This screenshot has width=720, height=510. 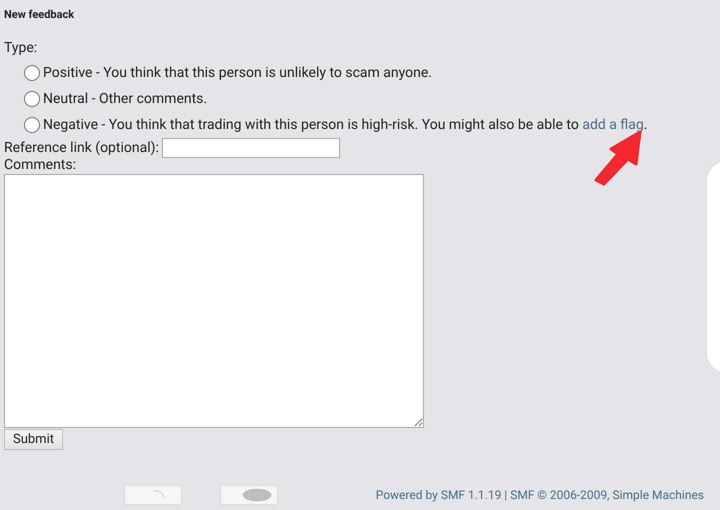 What do you see at coordinates (81, 148) in the screenshot?
I see `reference-label: Reference link (optional):` at bounding box center [81, 148].